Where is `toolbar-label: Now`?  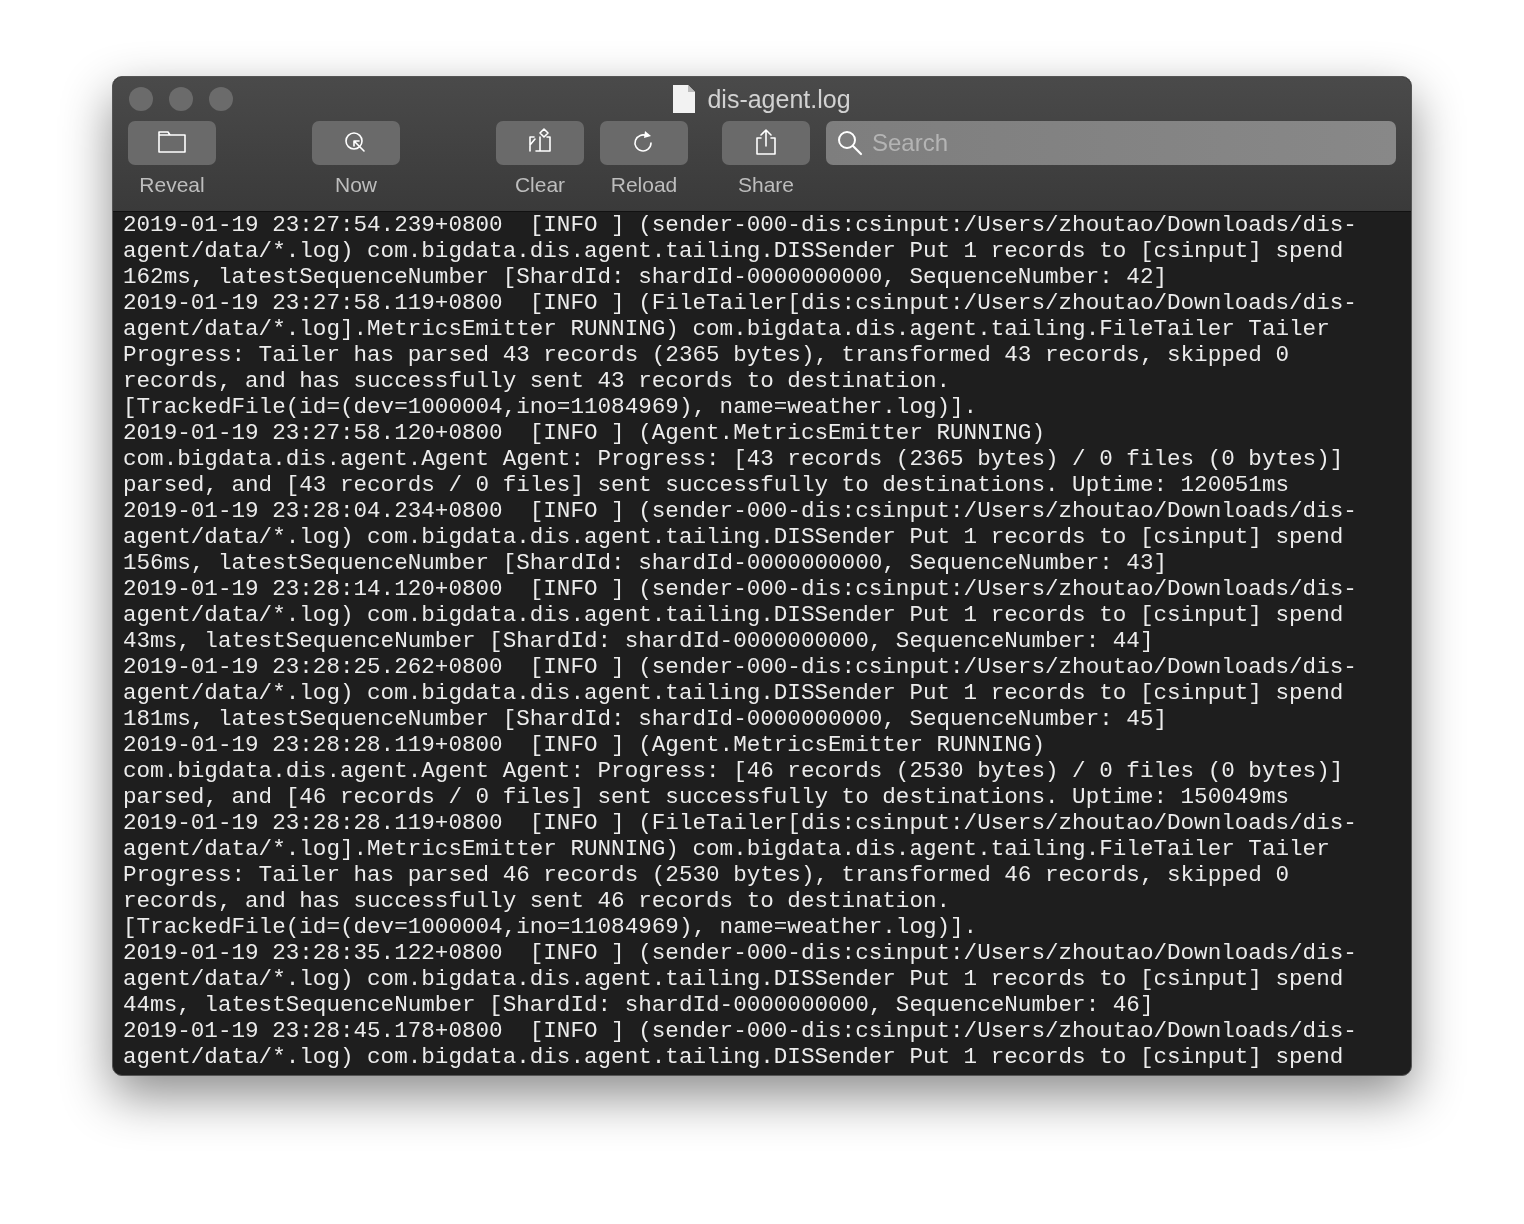 toolbar-label: Now is located at coordinates (356, 185).